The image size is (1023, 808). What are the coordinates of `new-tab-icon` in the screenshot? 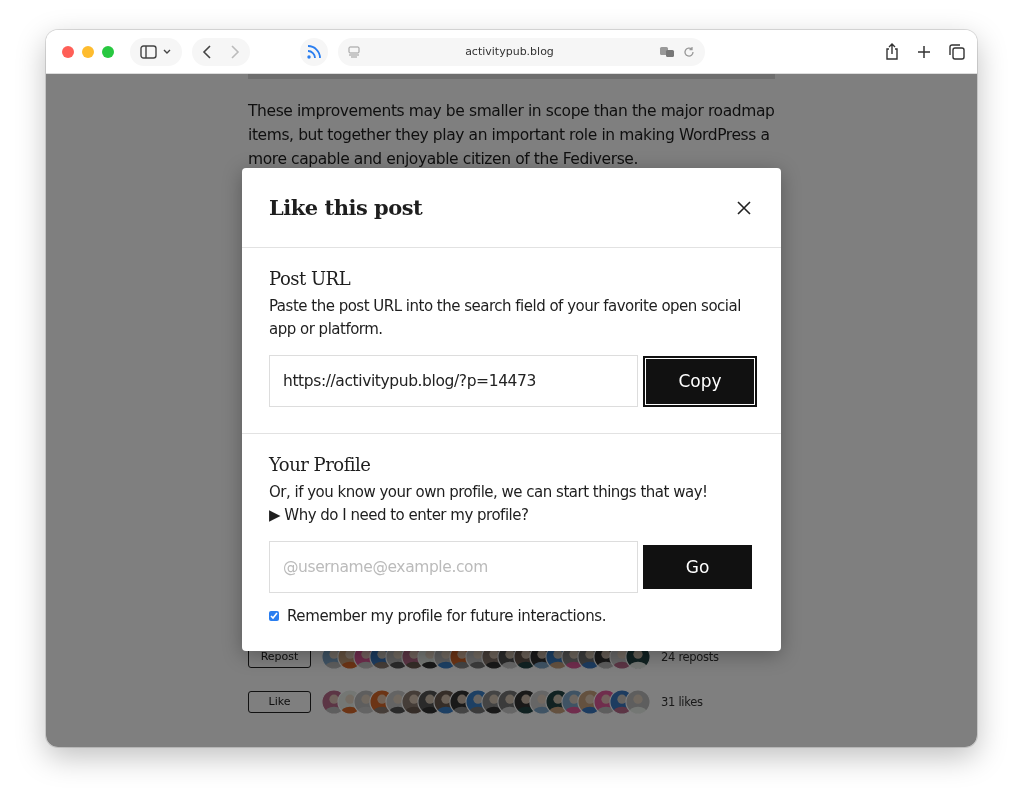 It's located at (924, 51).